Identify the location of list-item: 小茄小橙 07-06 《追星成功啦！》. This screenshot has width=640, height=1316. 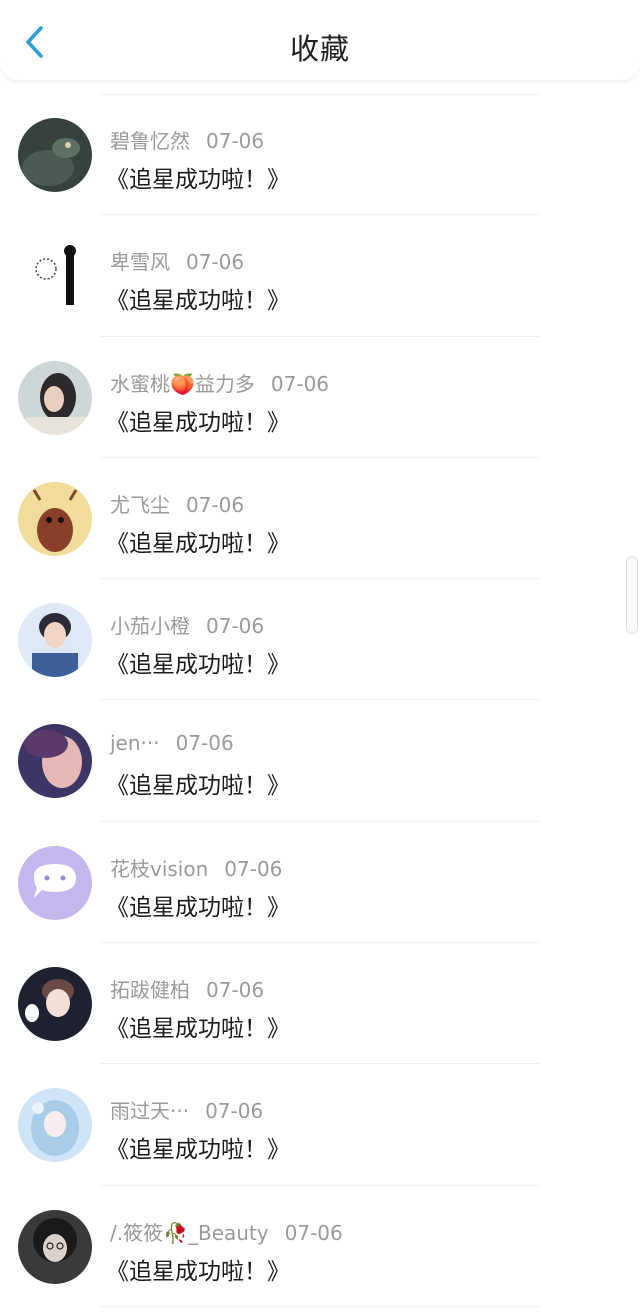
(320, 633).